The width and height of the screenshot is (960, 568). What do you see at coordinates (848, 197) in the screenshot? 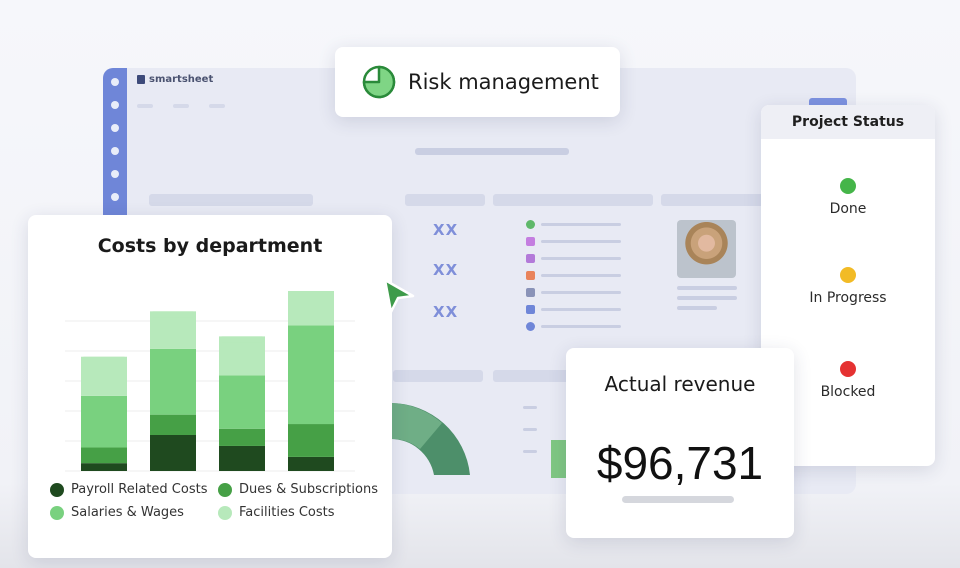
I see `status-item-done: Done` at bounding box center [848, 197].